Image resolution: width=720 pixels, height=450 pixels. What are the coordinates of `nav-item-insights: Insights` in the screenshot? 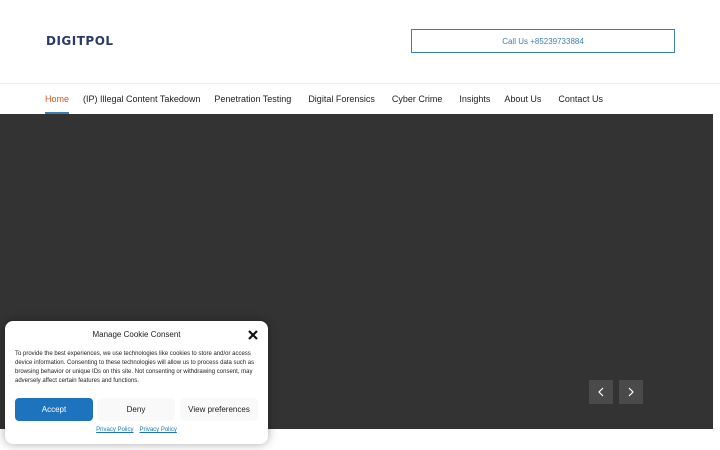 It's located at (474, 99).